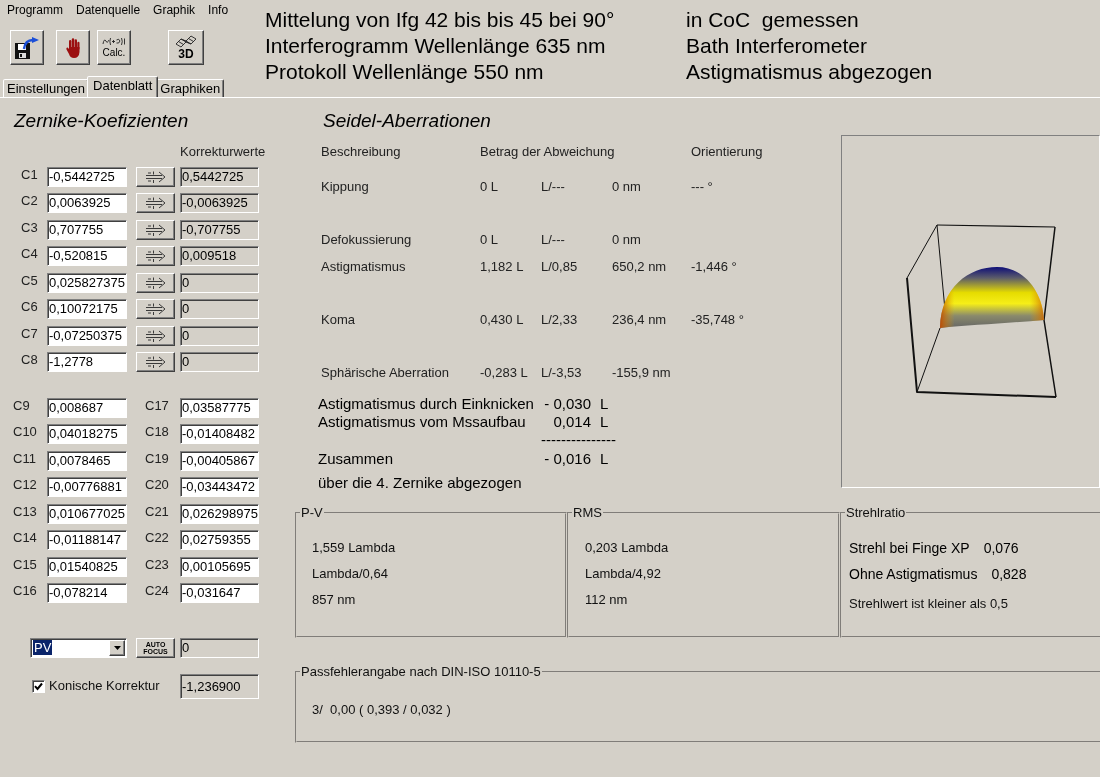 Image resolution: width=1100 pixels, height=777 pixels. I want to click on value-text: 857 nm, so click(334, 600).